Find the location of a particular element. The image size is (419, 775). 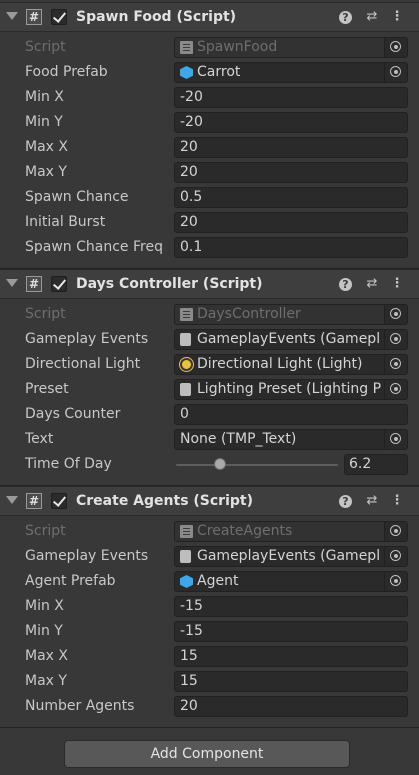

object-field: DaysController is located at coordinates (291, 314).